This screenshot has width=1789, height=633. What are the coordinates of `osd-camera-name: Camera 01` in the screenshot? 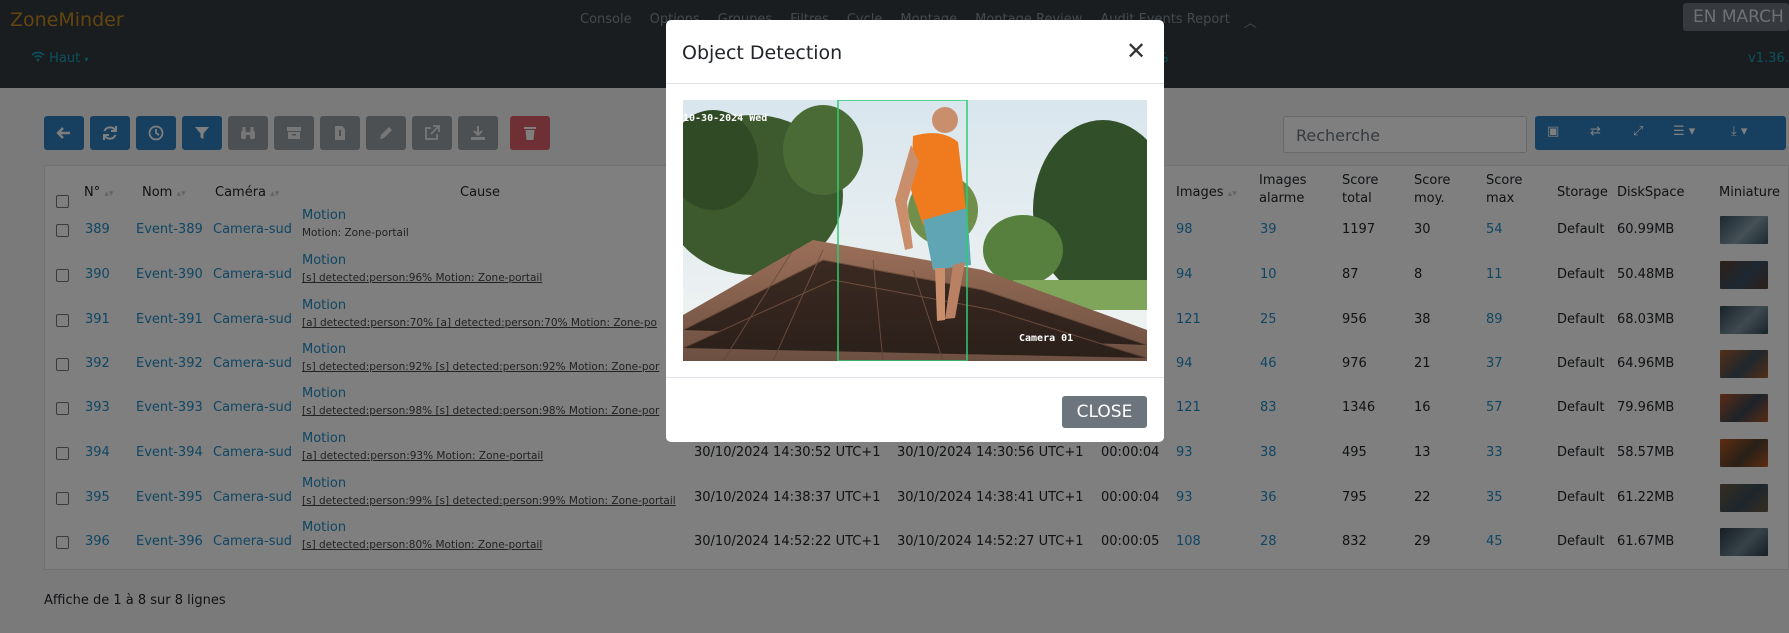 It's located at (1046, 338).